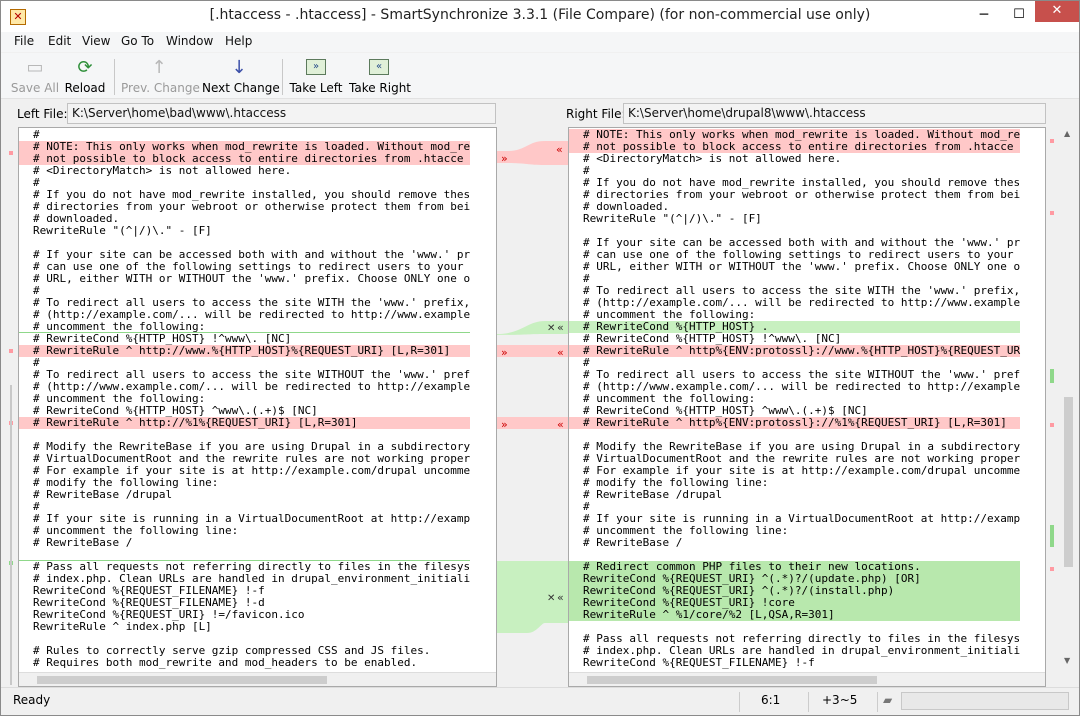 The height and width of the screenshot is (716, 1080). Describe the element at coordinates (241, 88) in the screenshot. I see `next-change-label: Next Change` at that location.